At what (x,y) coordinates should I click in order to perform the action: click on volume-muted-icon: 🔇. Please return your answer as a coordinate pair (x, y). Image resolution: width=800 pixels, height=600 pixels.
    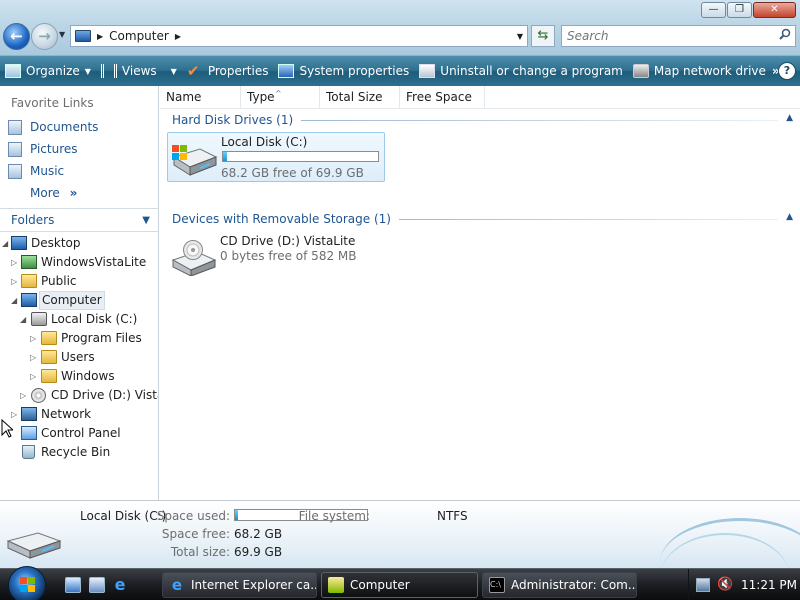
    Looking at the image, I should click on (725, 585).